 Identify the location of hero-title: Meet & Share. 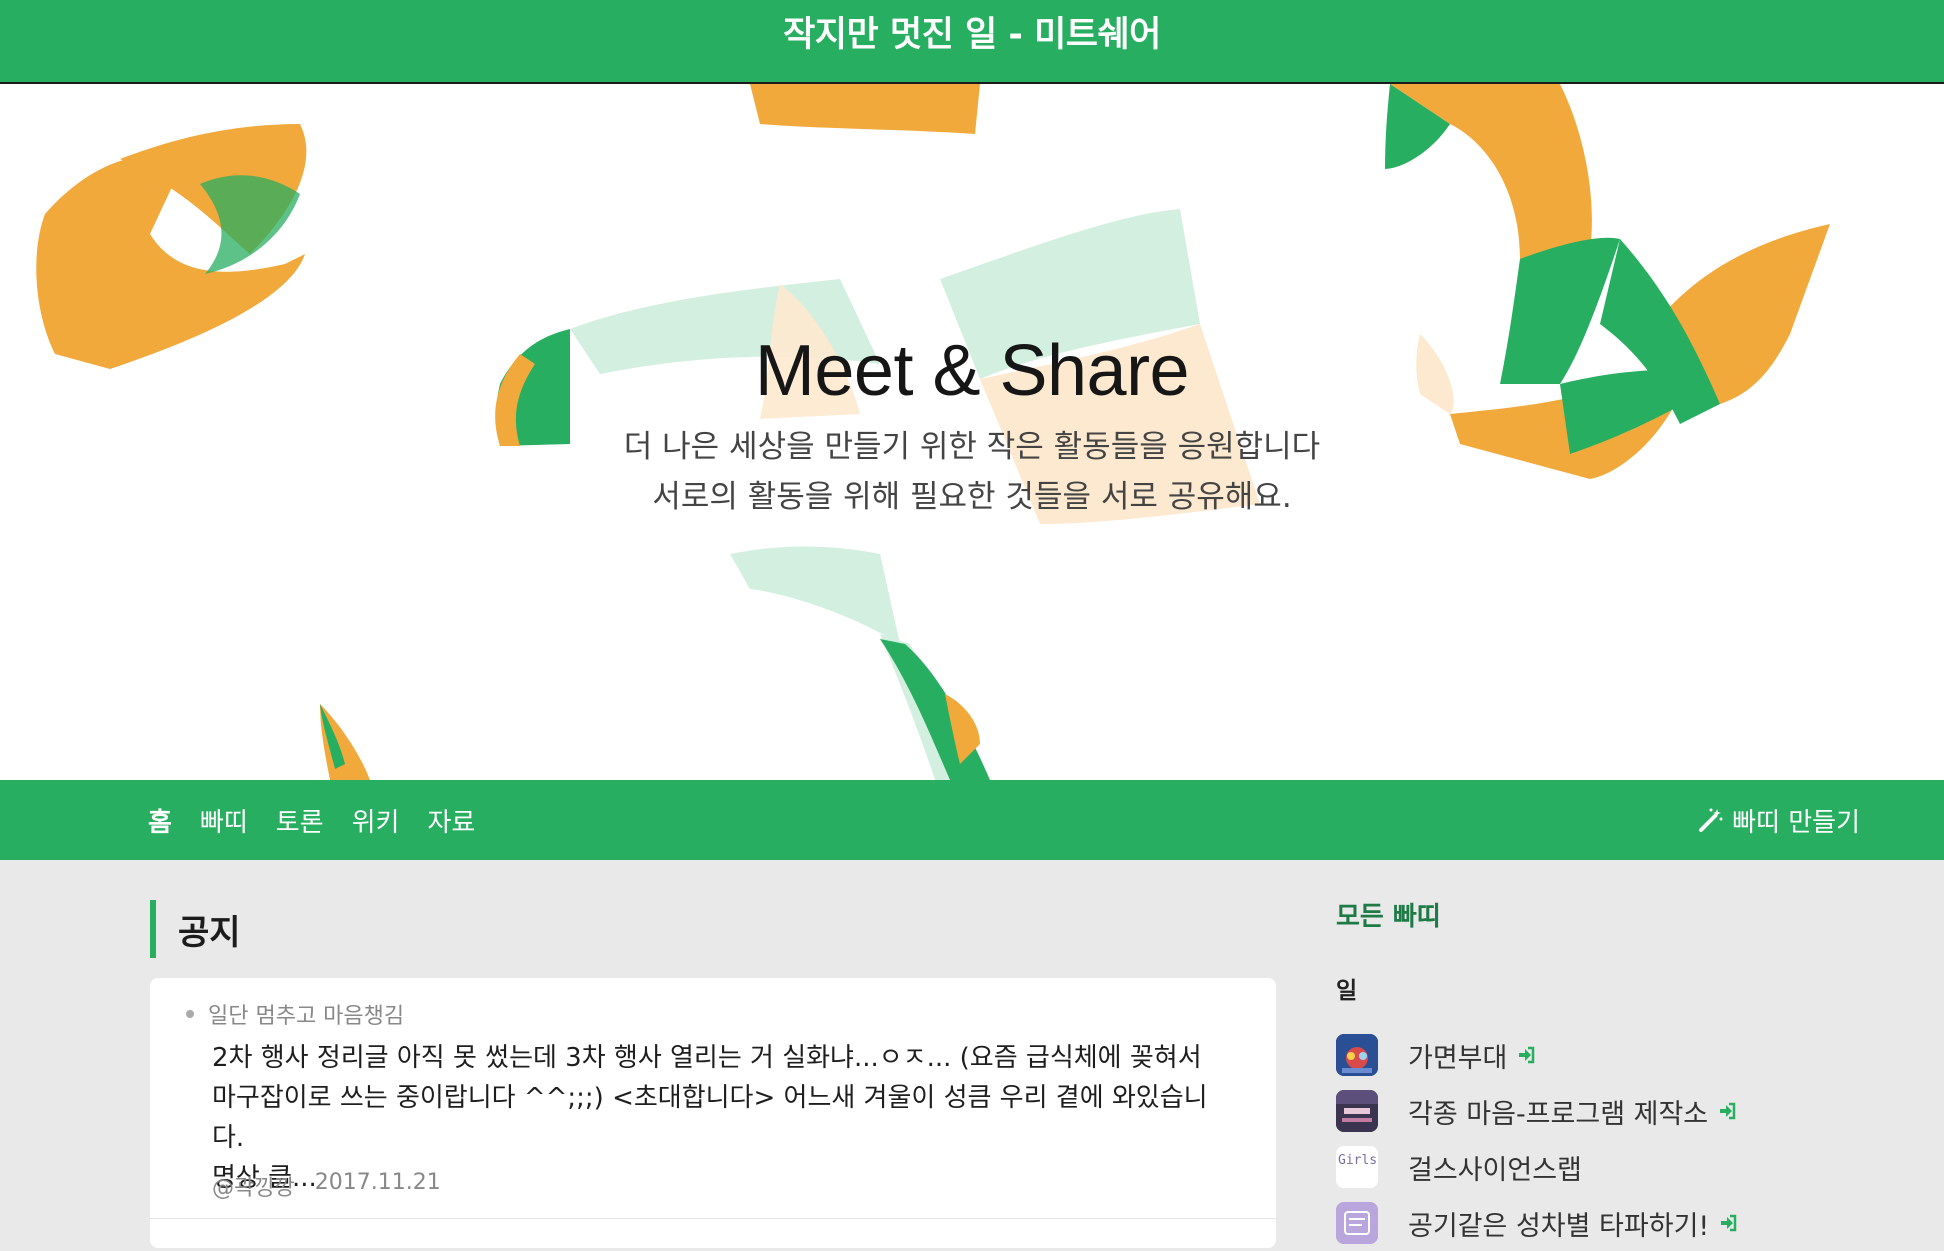
(972, 371).